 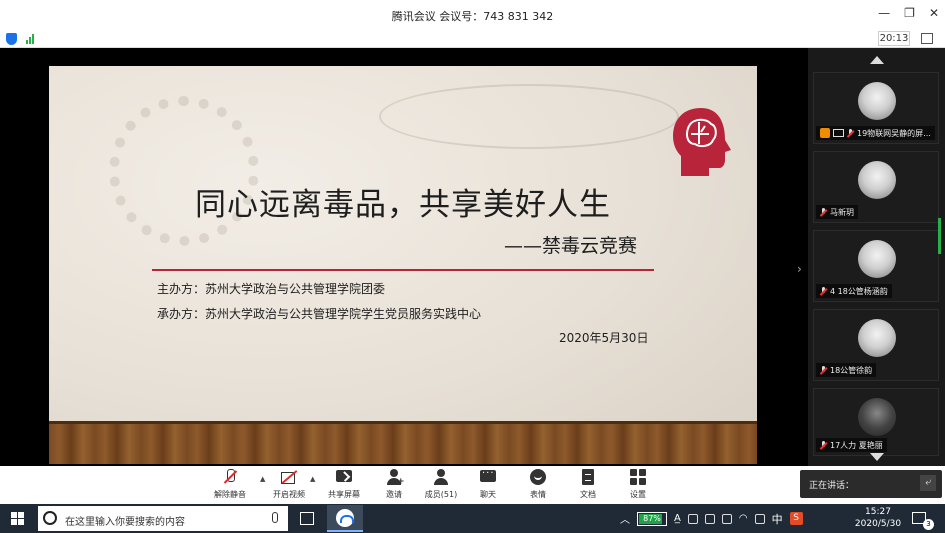 What do you see at coordinates (796, 518) in the screenshot?
I see `sogou-ime-icon: S` at bounding box center [796, 518].